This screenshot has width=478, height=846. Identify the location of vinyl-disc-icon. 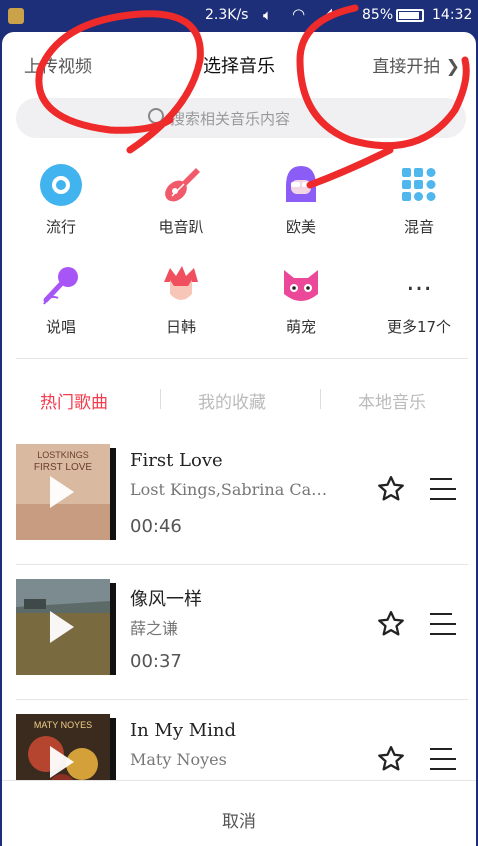
(61, 185).